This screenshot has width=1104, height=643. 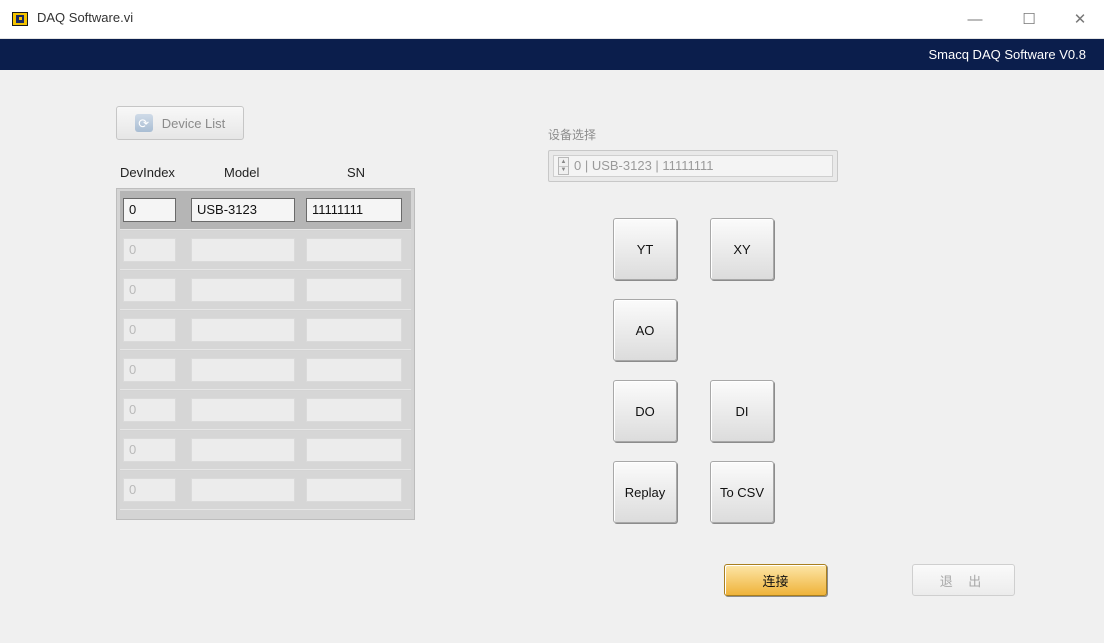 I want to click on device-select-field: ▲ ▼ 0 | USB-3123 | 11111111, so click(x=693, y=166).